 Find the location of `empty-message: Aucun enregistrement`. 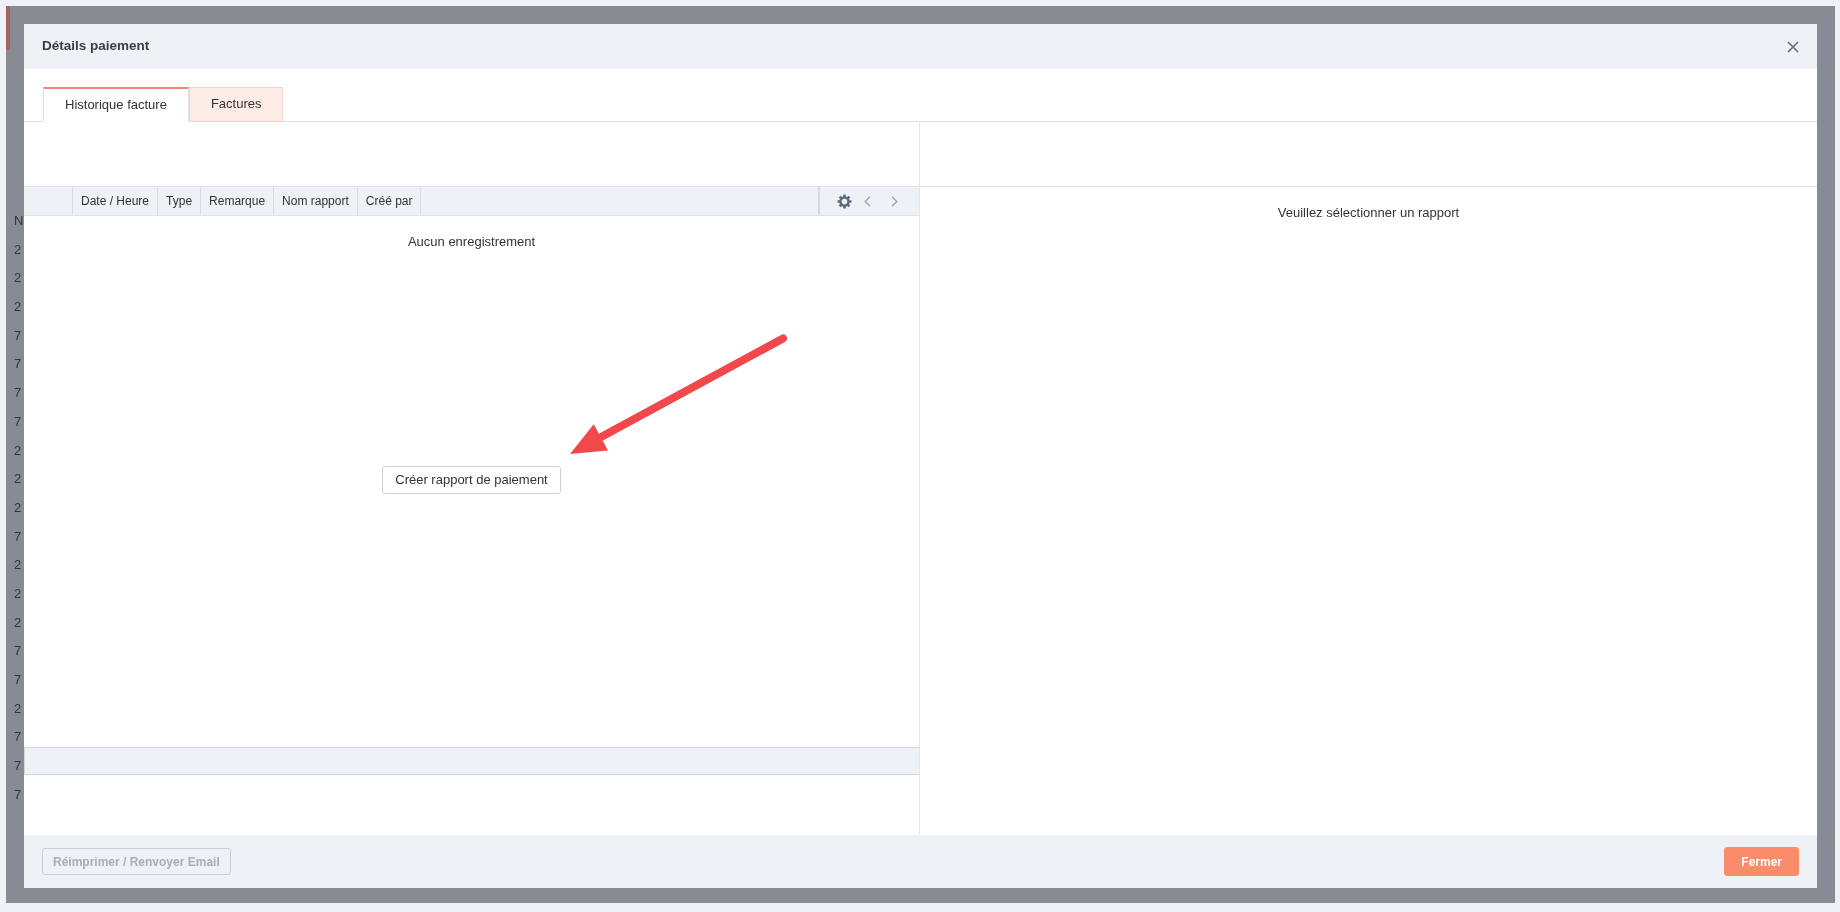

empty-message: Aucun enregistrement is located at coordinates (471, 242).